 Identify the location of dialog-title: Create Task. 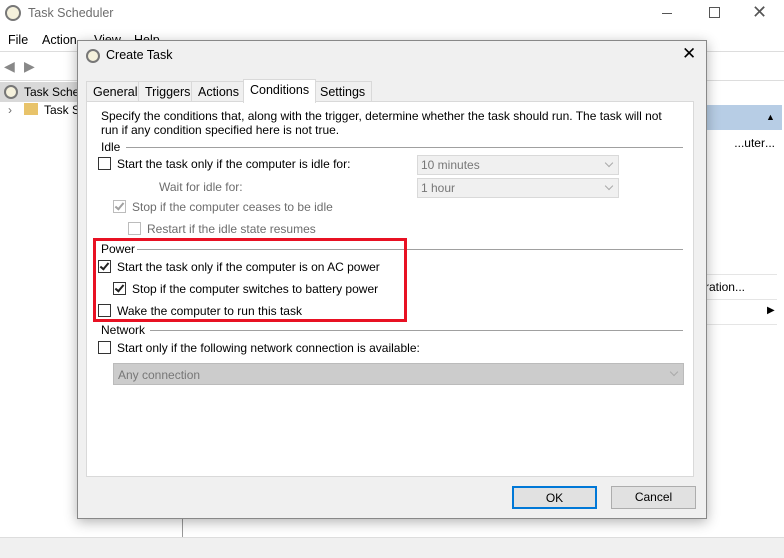
(139, 55).